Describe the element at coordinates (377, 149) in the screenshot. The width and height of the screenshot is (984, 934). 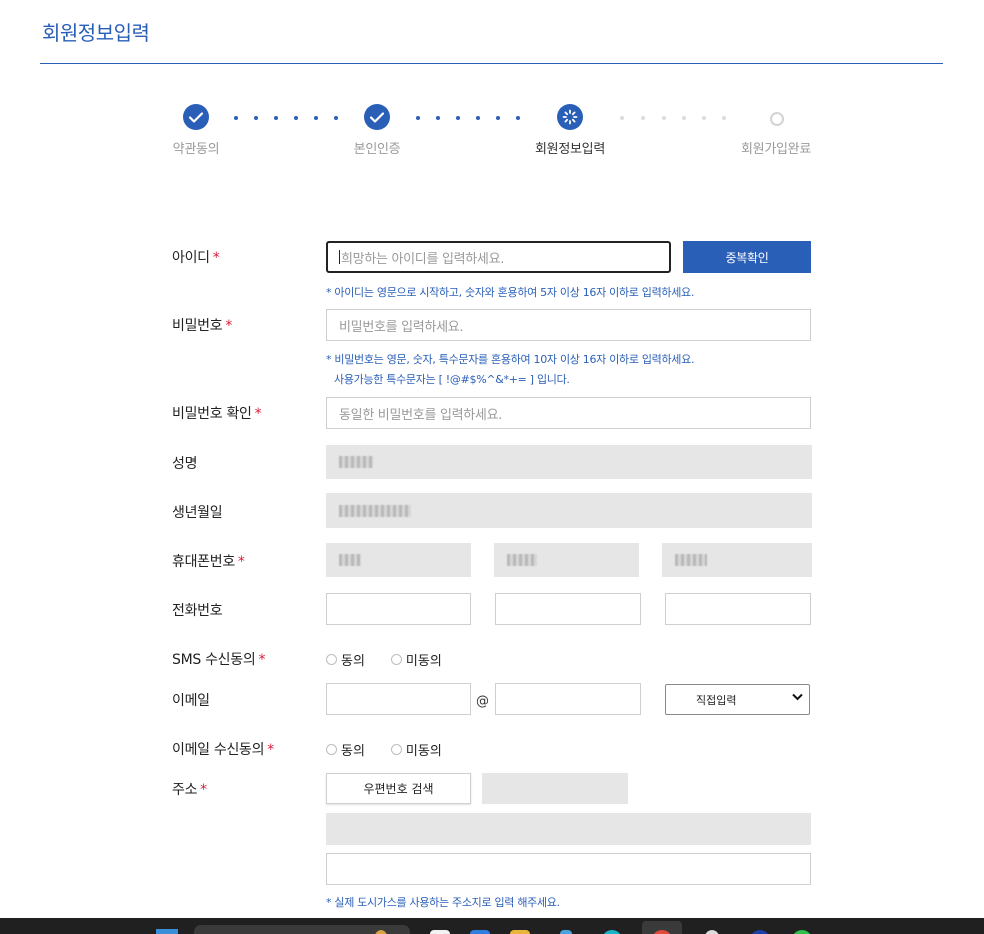
I see `step-label-verification: 본인인증` at that location.